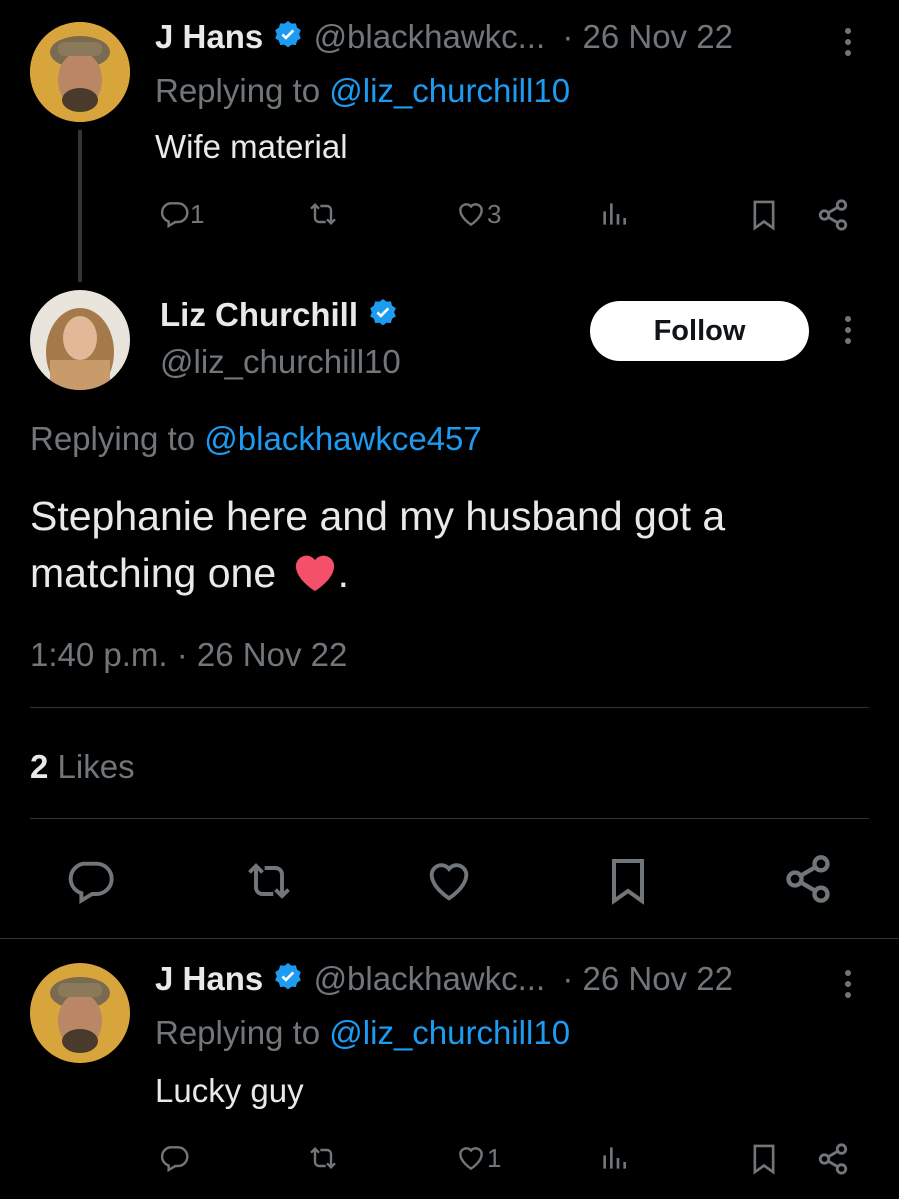 This screenshot has width=899, height=1199. I want to click on replying-to: Replying to @blackhawkce457, so click(256, 439).